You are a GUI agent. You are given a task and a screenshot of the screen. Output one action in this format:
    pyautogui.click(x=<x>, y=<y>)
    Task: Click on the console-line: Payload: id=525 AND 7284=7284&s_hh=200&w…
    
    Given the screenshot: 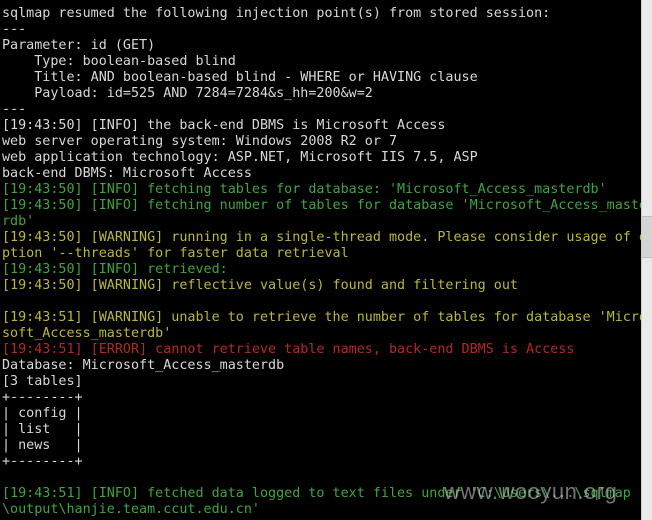 What is the action you would take?
    pyautogui.click(x=187, y=93)
    